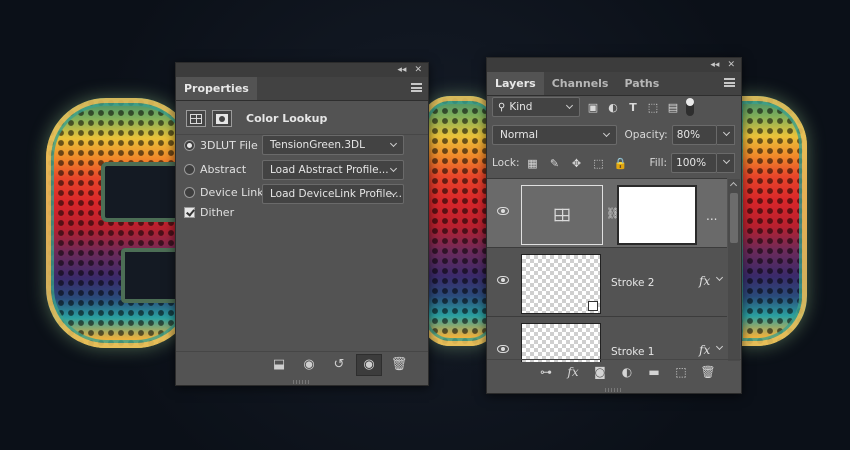  Describe the element at coordinates (627, 372) in the screenshot. I see `adjustment-layer-icon: ◐` at that location.